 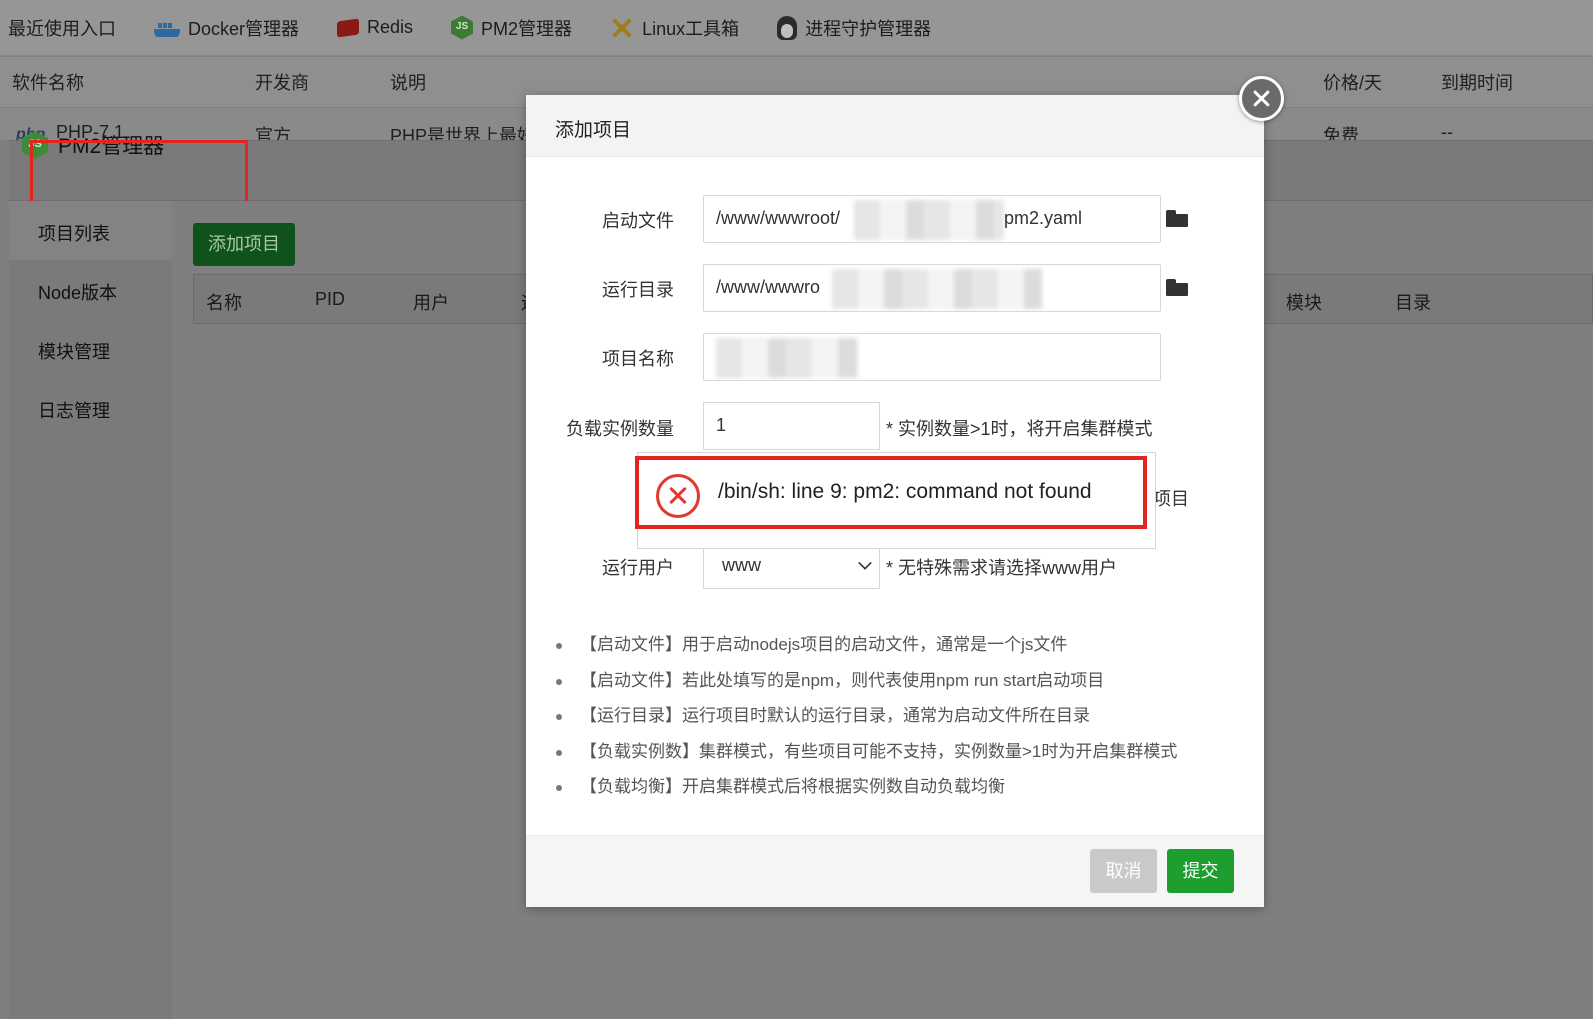 What do you see at coordinates (638, 221) in the screenshot?
I see `start-file-label: 启动文件` at bounding box center [638, 221].